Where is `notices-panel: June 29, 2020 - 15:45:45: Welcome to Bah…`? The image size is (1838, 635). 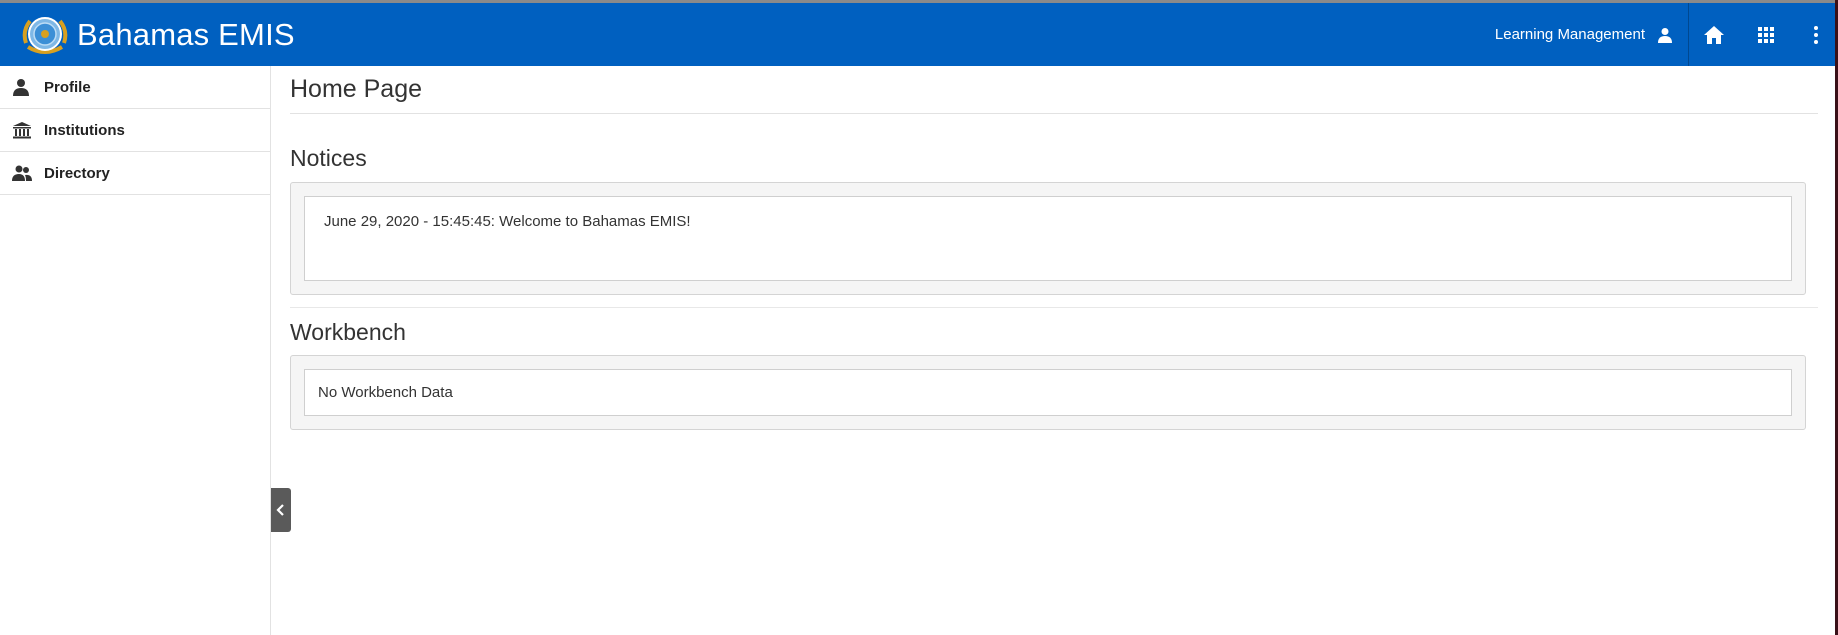
notices-panel: June 29, 2020 - 15:45:45: Welcome to Bah… is located at coordinates (1048, 238).